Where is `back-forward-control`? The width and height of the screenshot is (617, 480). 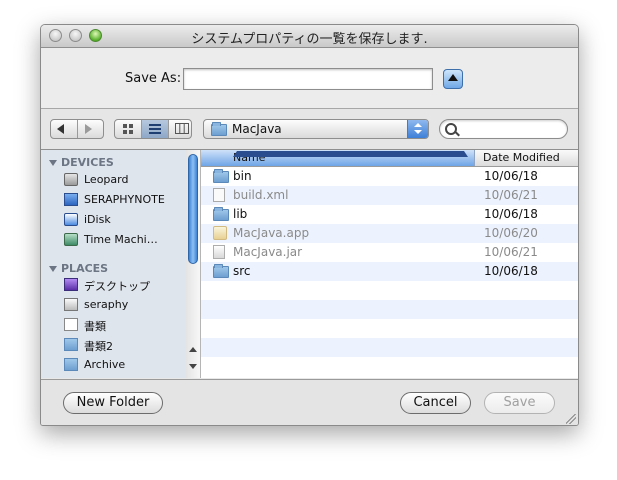
back-forward-control is located at coordinates (77, 129).